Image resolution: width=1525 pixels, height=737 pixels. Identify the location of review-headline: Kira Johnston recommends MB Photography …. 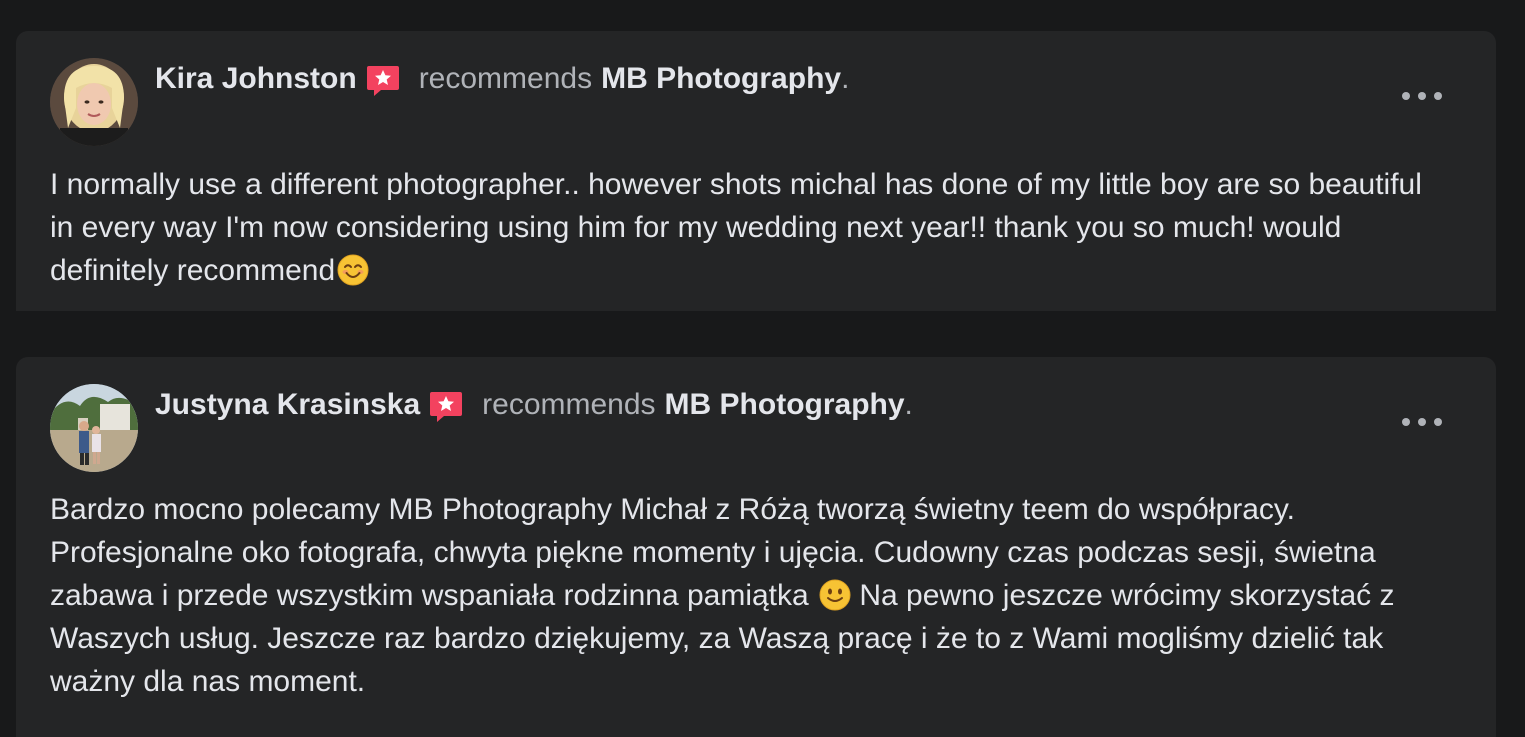
(502, 79).